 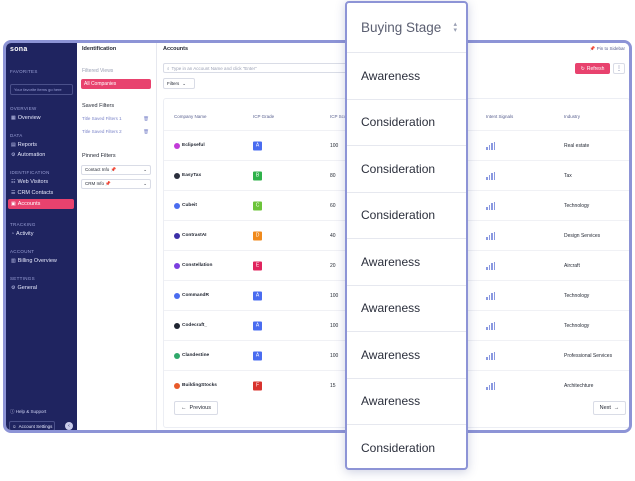 What do you see at coordinates (116, 184) in the screenshot?
I see `pinned-filter-crm-info: CRM Info 📌 ⌄` at bounding box center [116, 184].